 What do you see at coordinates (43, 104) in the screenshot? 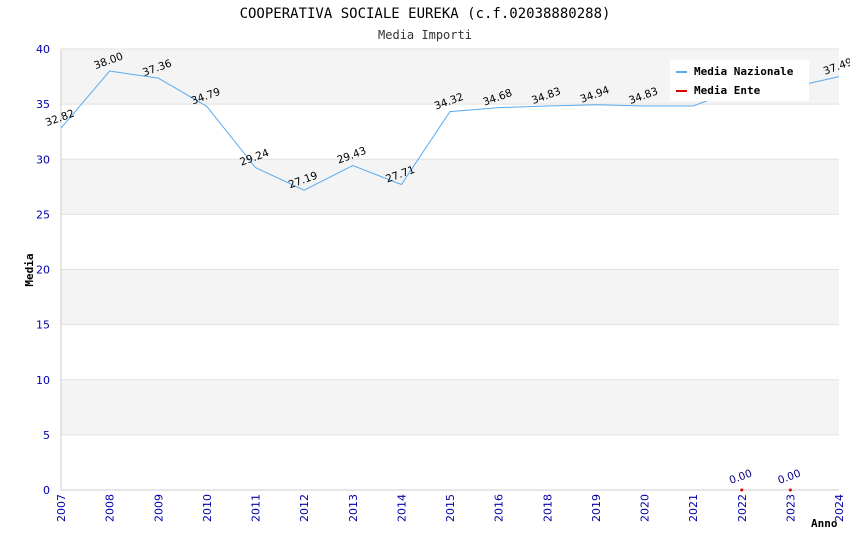
I see `y-tick-label: 35` at bounding box center [43, 104].